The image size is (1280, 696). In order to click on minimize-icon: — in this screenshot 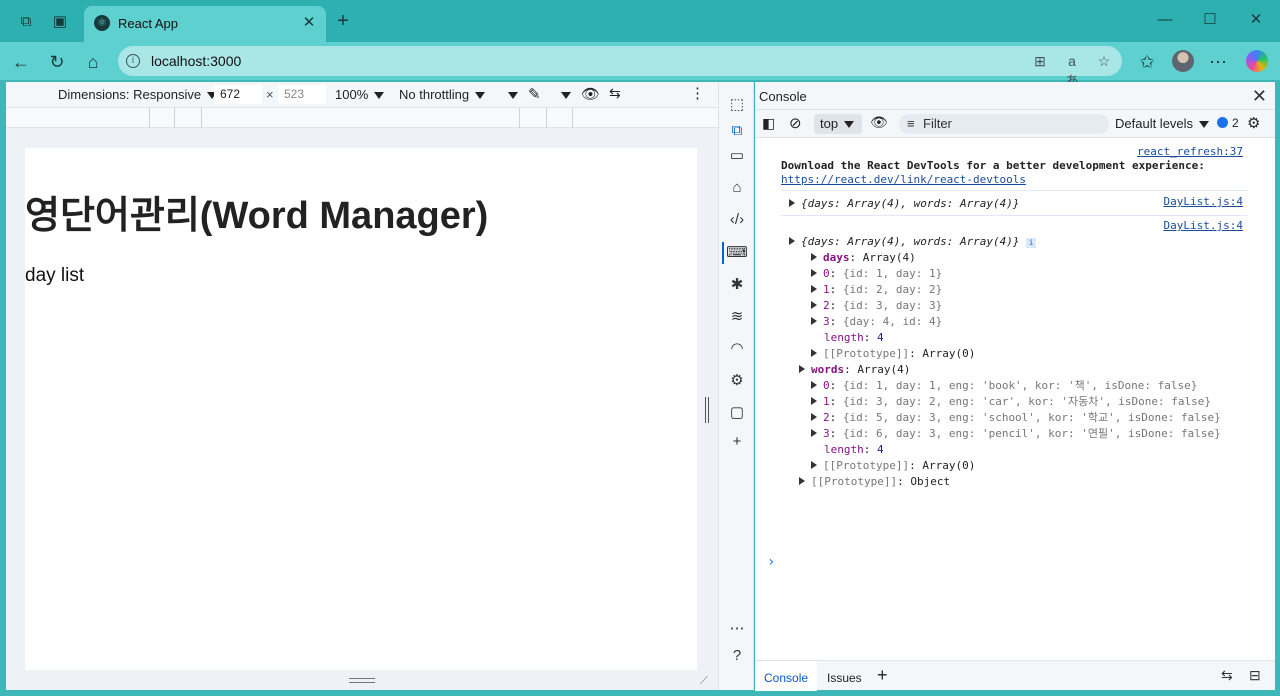, I will do `click(1165, 20)`.